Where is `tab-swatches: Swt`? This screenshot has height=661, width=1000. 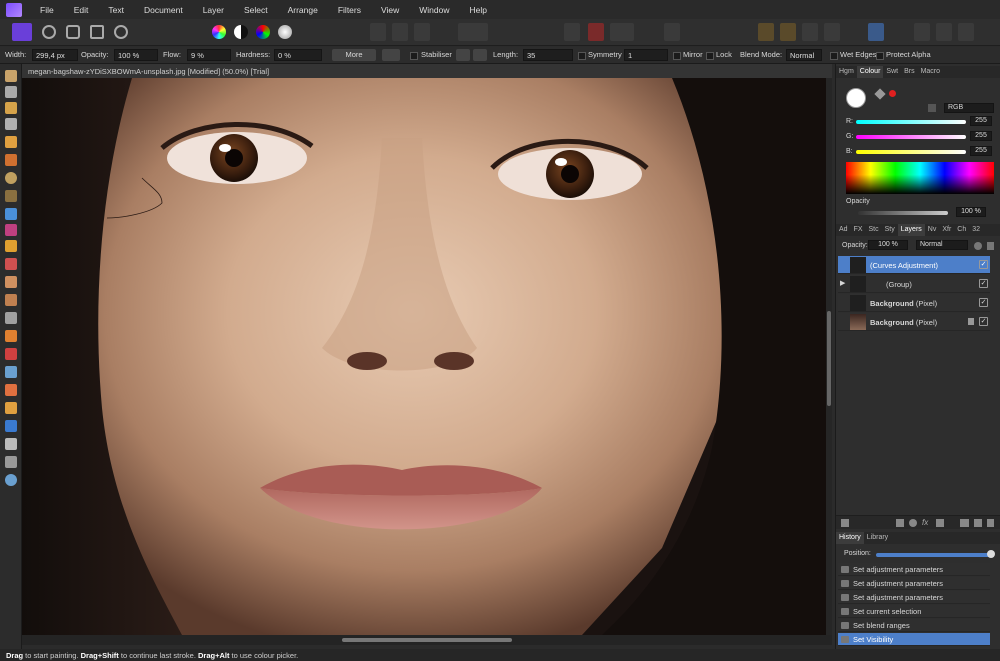
tab-swatches: Swt is located at coordinates (892, 72).